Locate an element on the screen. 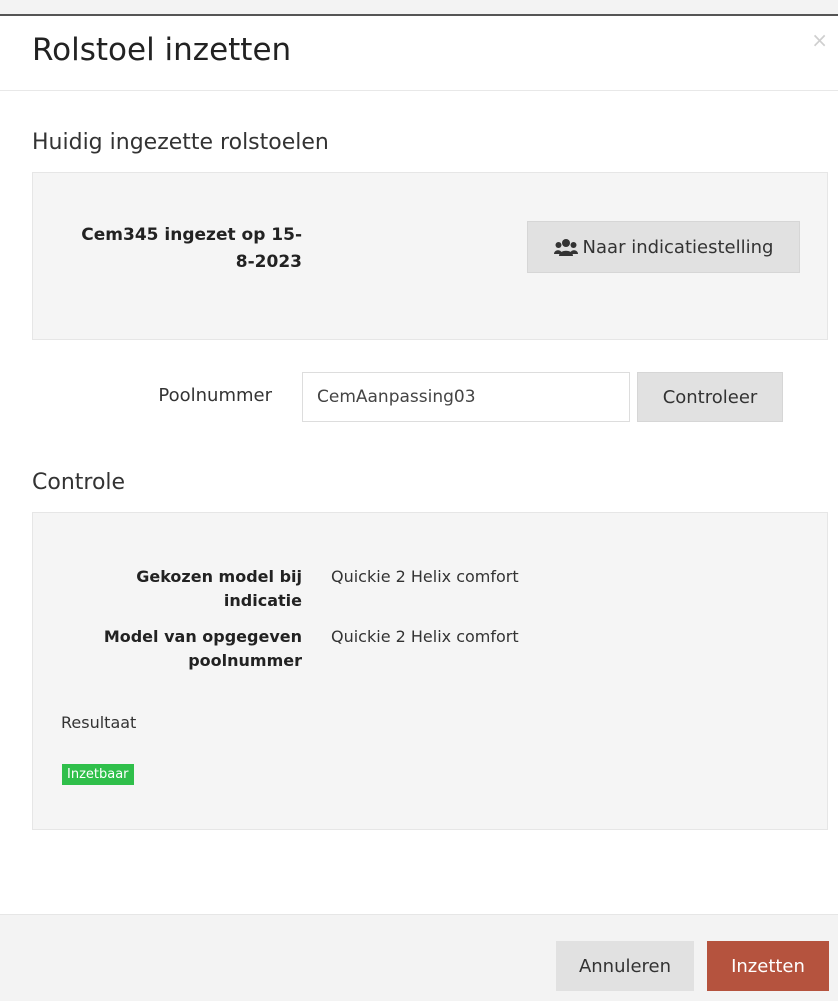 This screenshot has width=838, height=1001. check-section-title: Controle is located at coordinates (79, 482).